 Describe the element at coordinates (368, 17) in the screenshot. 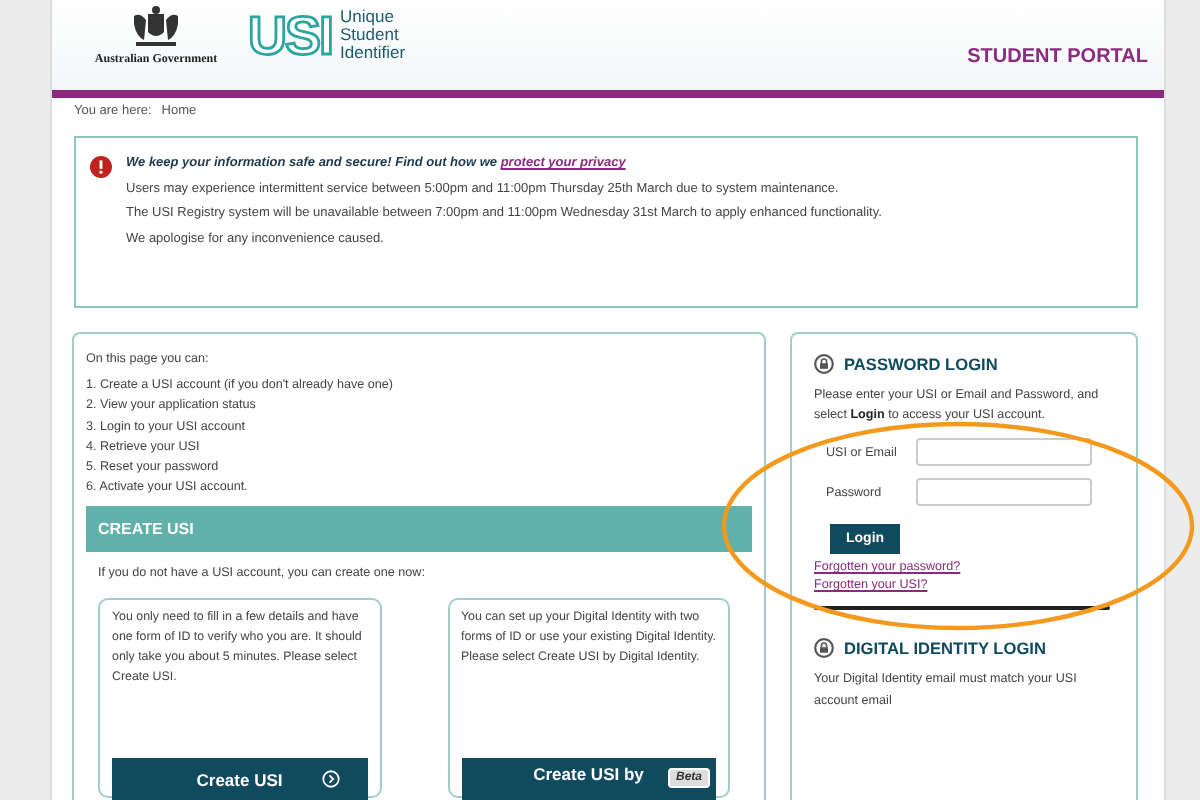

I see `logo-text: Unique` at that location.